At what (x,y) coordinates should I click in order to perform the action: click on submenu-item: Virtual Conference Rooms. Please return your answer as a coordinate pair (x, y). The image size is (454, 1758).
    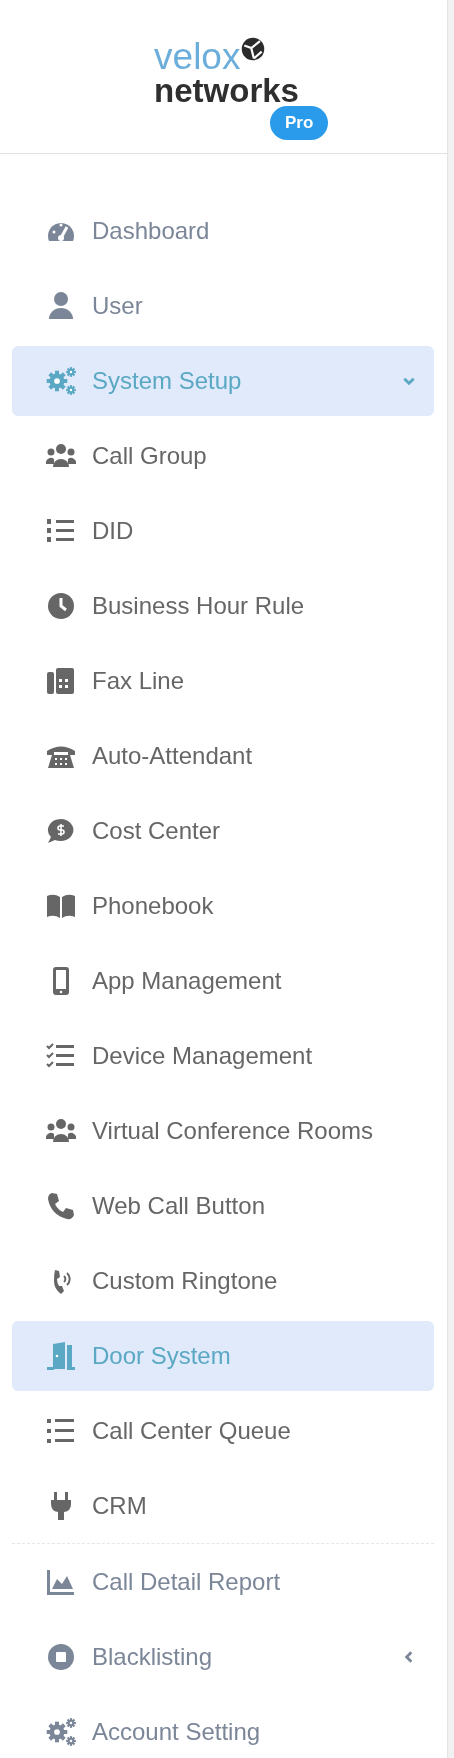
    Looking at the image, I should click on (223, 1131).